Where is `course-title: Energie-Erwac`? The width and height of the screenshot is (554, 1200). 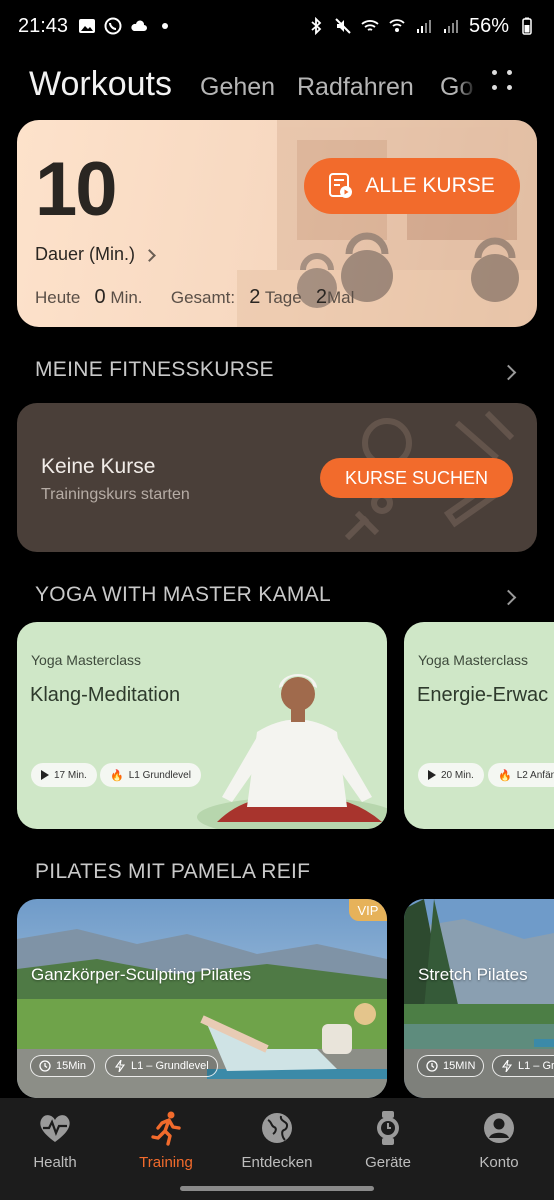 course-title: Energie-Erwac is located at coordinates (483, 695).